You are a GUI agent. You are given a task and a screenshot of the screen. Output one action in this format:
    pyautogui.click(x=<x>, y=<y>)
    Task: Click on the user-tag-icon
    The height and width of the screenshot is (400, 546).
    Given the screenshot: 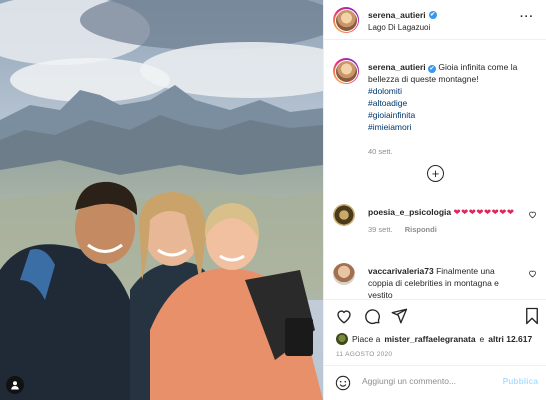 What is the action you would take?
    pyautogui.click(x=15, y=385)
    